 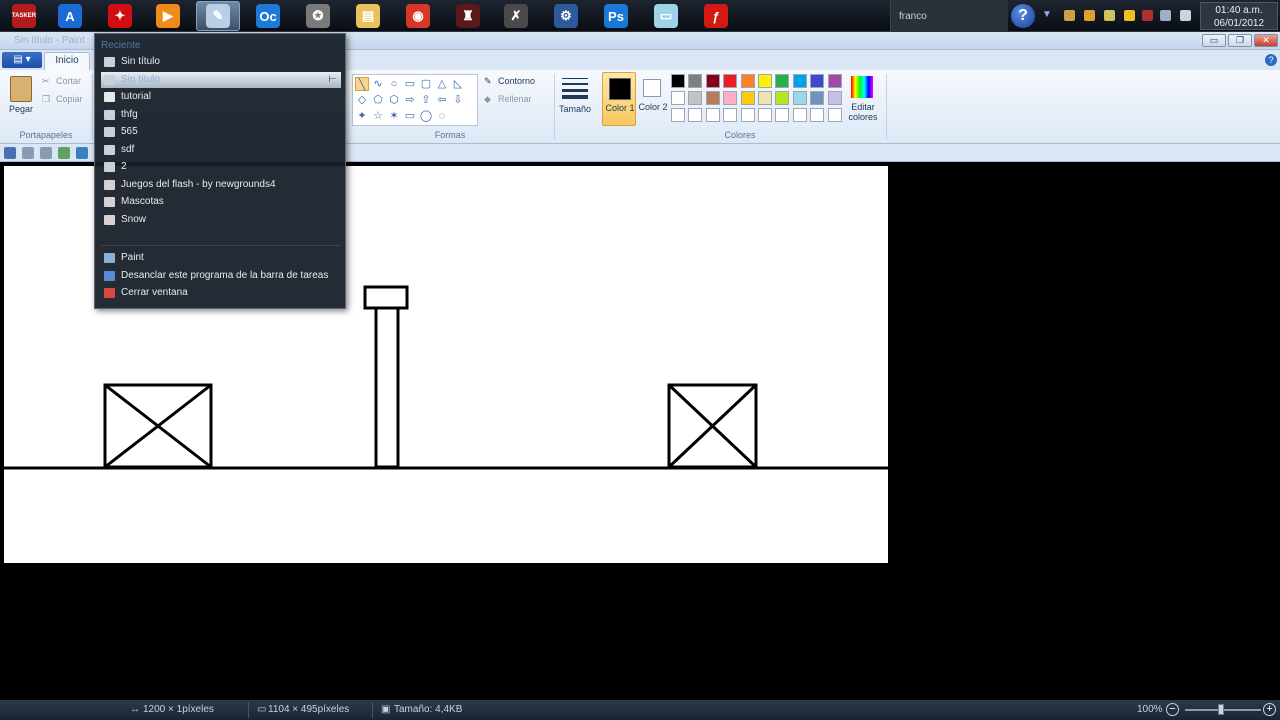 I want to click on edit-colors-button: Editar colores, so click(x=863, y=112).